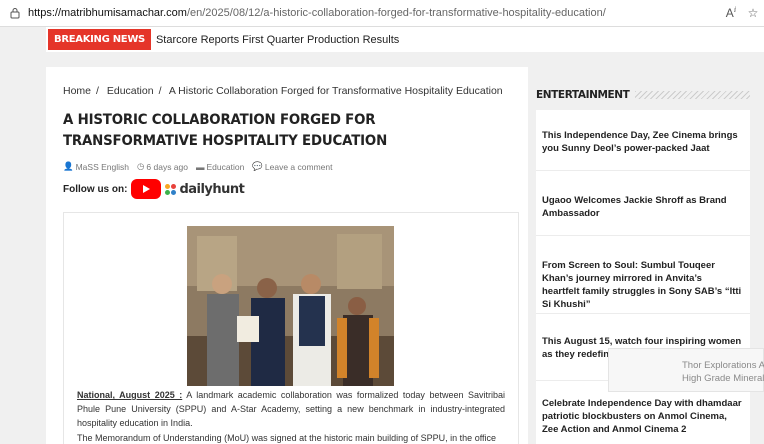 Image resolution: width=764 pixels, height=444 pixels. Describe the element at coordinates (226, 167) in the screenshot. I see `category-link: Education` at that location.